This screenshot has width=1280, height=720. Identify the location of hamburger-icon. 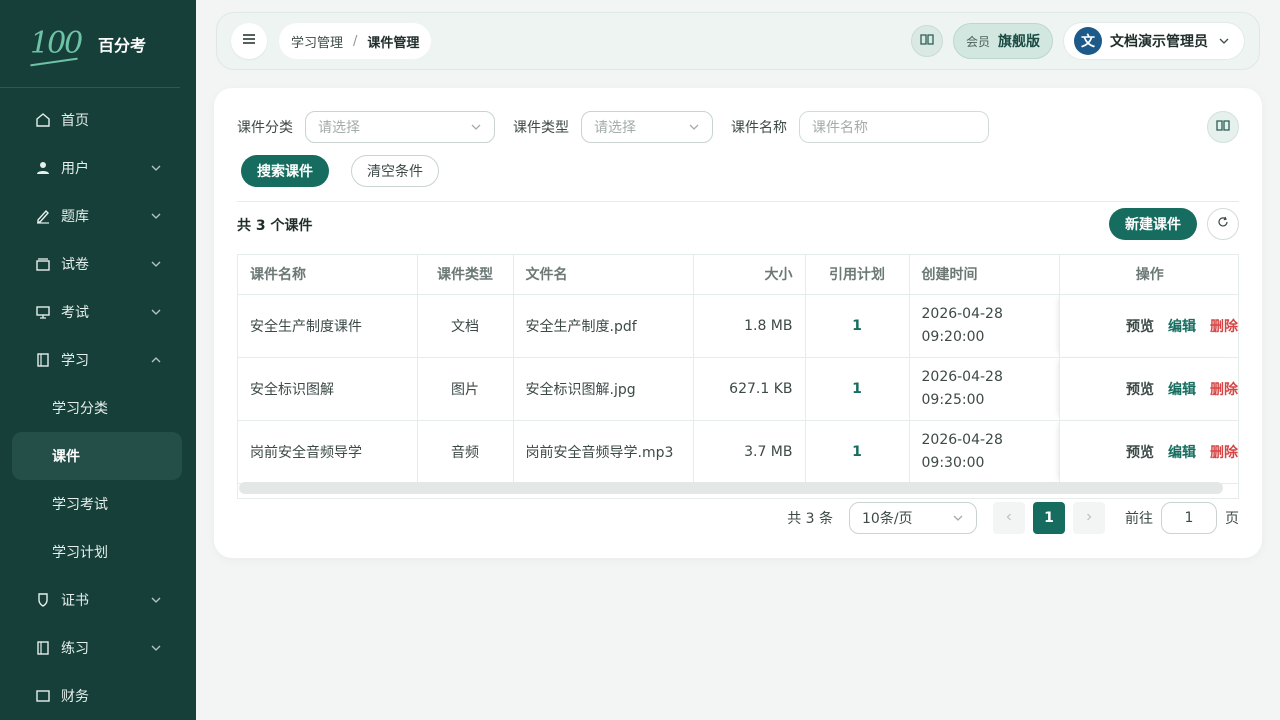
(249, 41).